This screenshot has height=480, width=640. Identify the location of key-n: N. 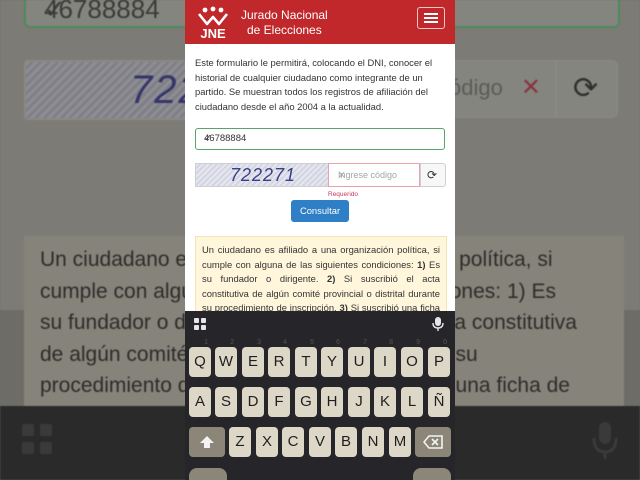
(373, 442).